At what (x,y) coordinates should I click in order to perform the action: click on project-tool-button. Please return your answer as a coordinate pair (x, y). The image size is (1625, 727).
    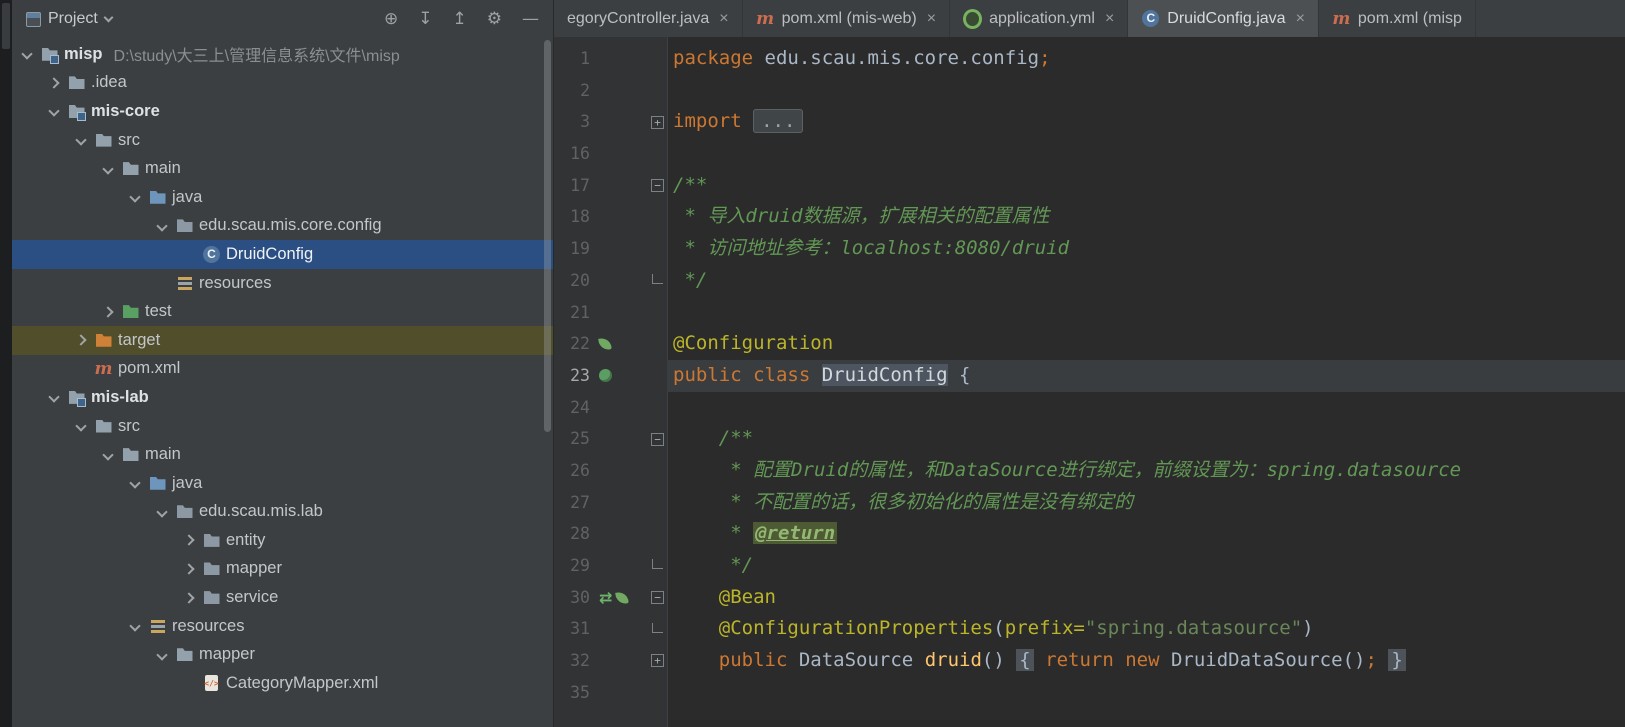
    Looking at the image, I should click on (6, 26).